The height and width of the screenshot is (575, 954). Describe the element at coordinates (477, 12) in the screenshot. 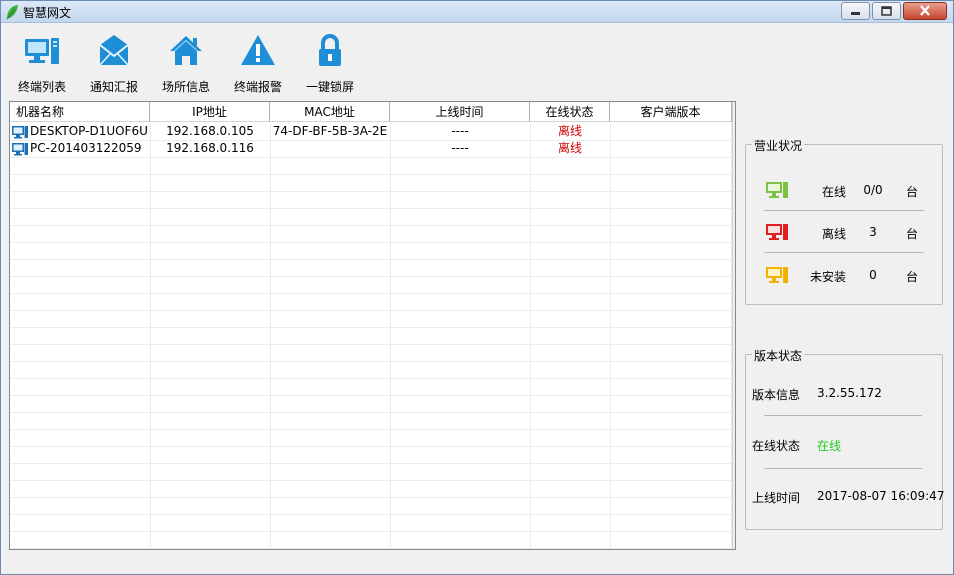

I see `title-bar: 智慧网文` at that location.